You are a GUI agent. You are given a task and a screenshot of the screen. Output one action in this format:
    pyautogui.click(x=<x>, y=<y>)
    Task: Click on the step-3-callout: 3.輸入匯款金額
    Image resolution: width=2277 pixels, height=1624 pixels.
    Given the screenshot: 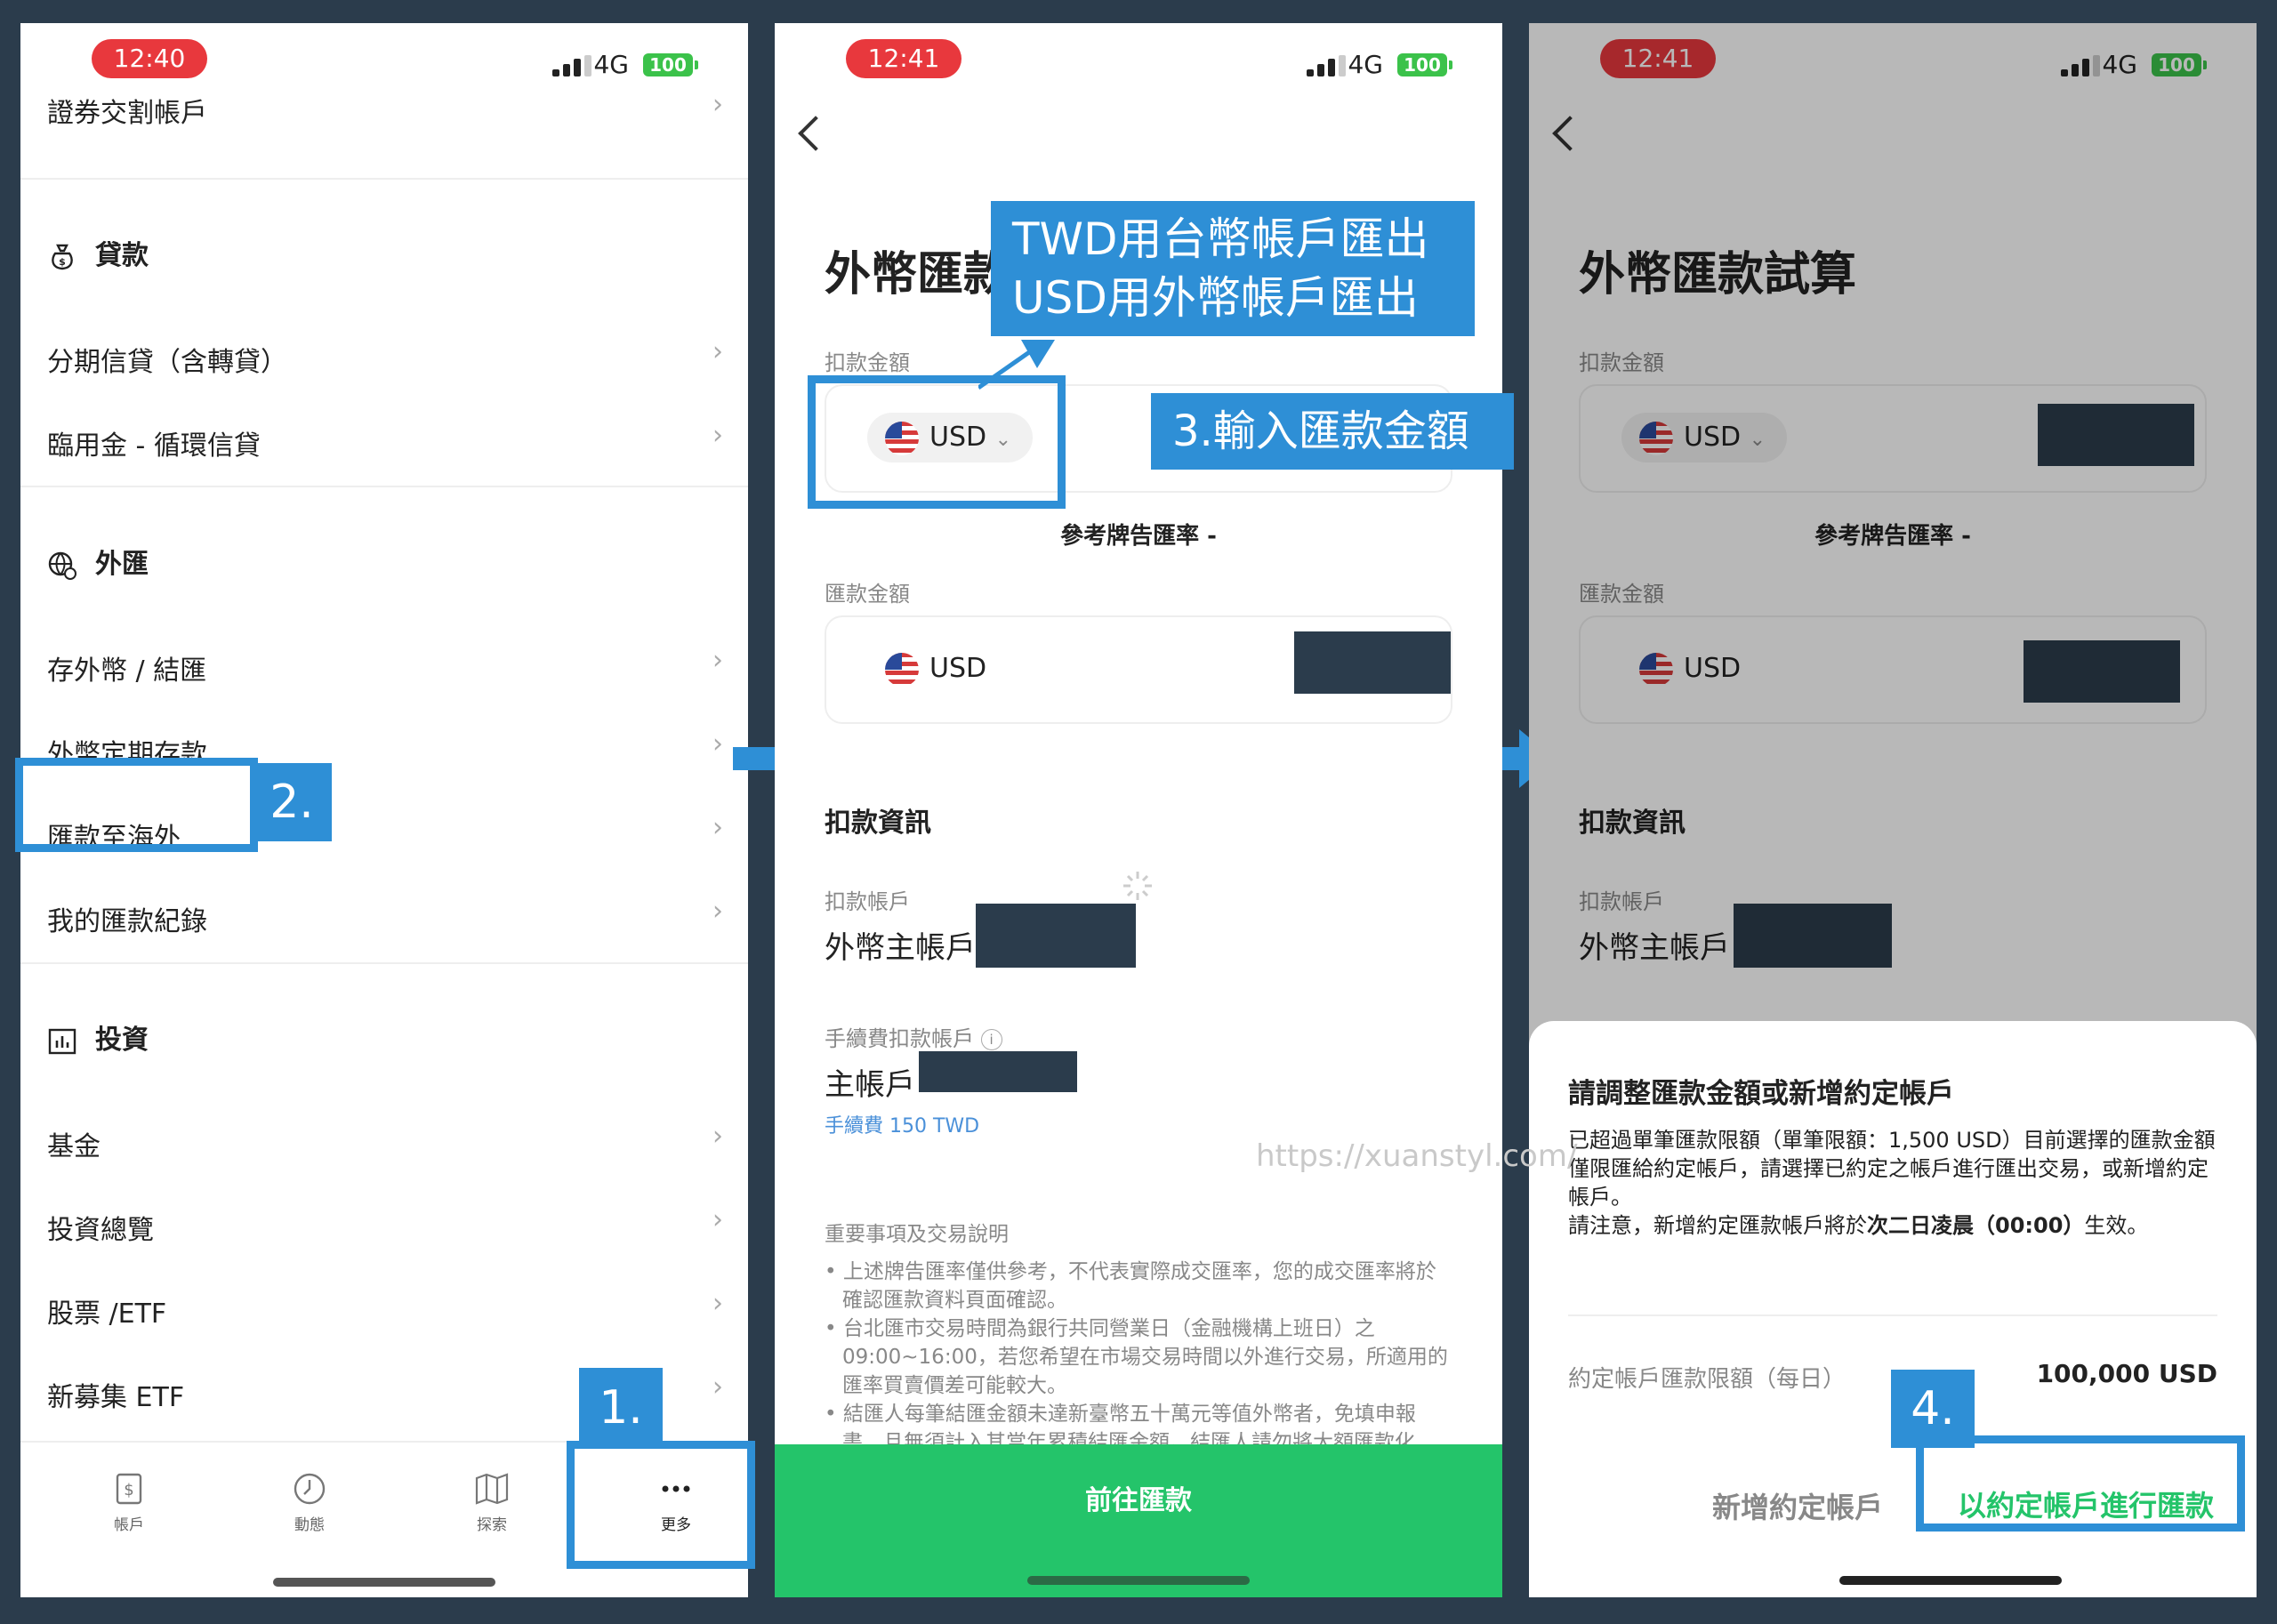 What is the action you would take?
    pyautogui.click(x=1332, y=432)
    